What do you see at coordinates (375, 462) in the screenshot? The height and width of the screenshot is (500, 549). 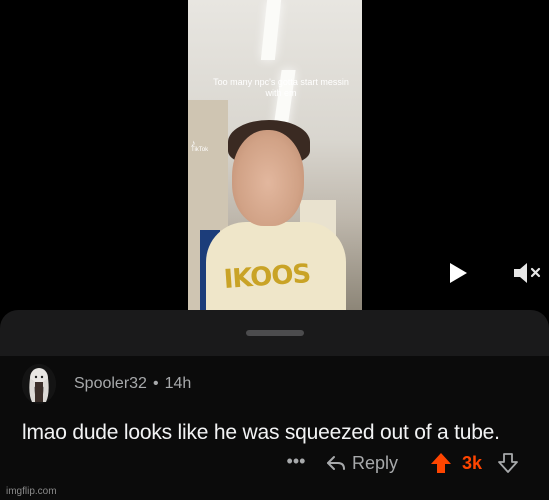 I see `reply-label: Reply` at bounding box center [375, 462].